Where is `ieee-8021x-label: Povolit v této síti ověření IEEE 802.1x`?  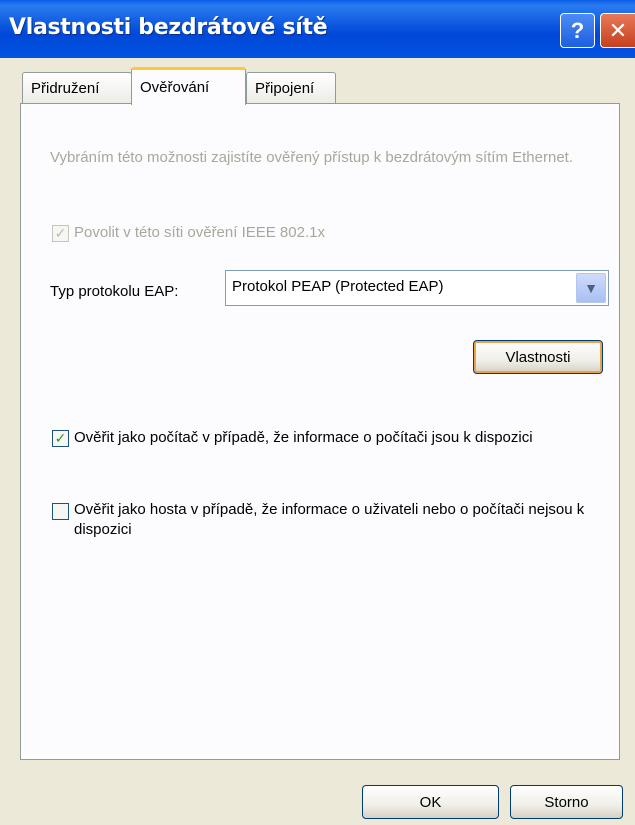 ieee-8021x-label: Povolit v této síti ověření IEEE 802.1x is located at coordinates (199, 232).